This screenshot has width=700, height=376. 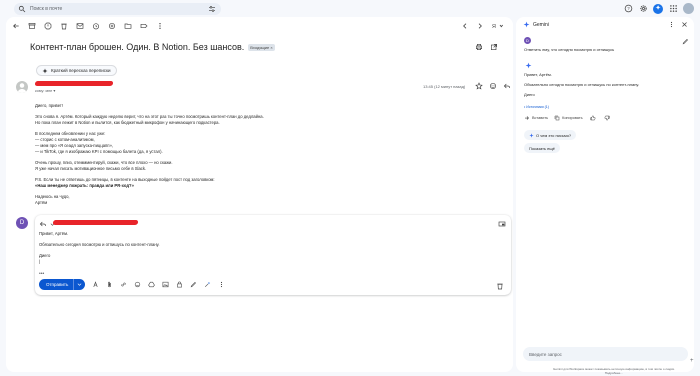 What do you see at coordinates (502, 224) in the screenshot?
I see `pop-out-icon` at bounding box center [502, 224].